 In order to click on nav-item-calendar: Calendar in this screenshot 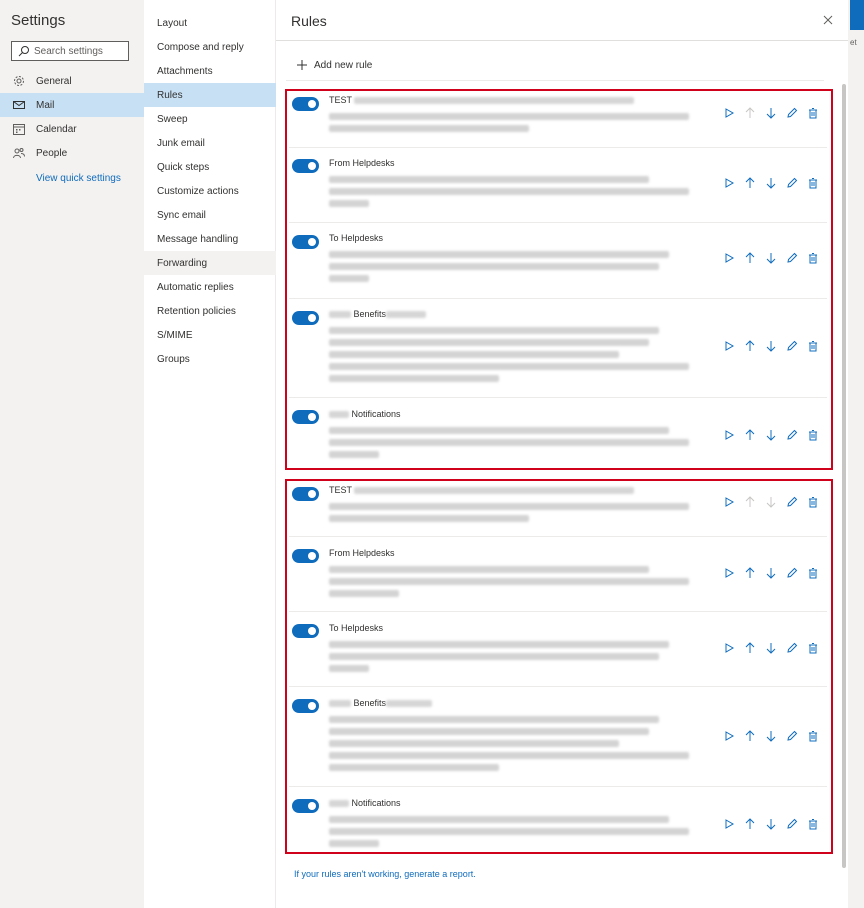, I will do `click(72, 129)`.